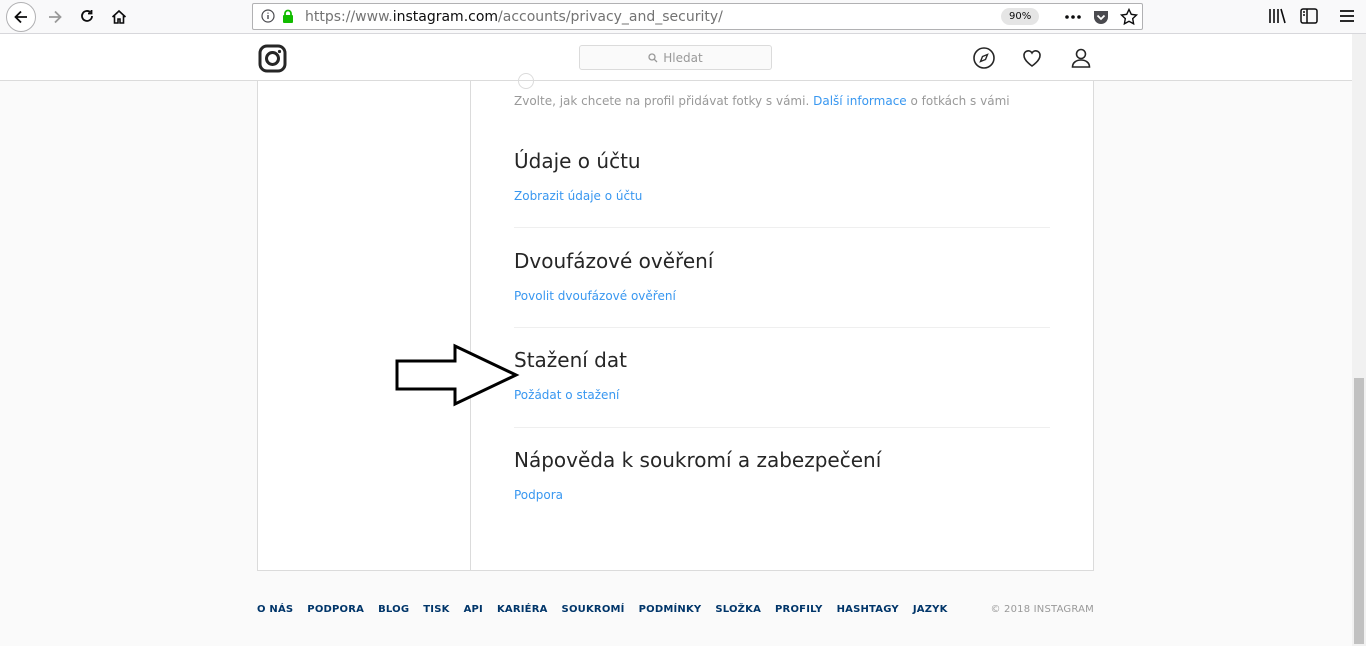 Image resolution: width=1366 pixels, height=646 pixels. I want to click on search-input: Hledat, so click(675, 57).